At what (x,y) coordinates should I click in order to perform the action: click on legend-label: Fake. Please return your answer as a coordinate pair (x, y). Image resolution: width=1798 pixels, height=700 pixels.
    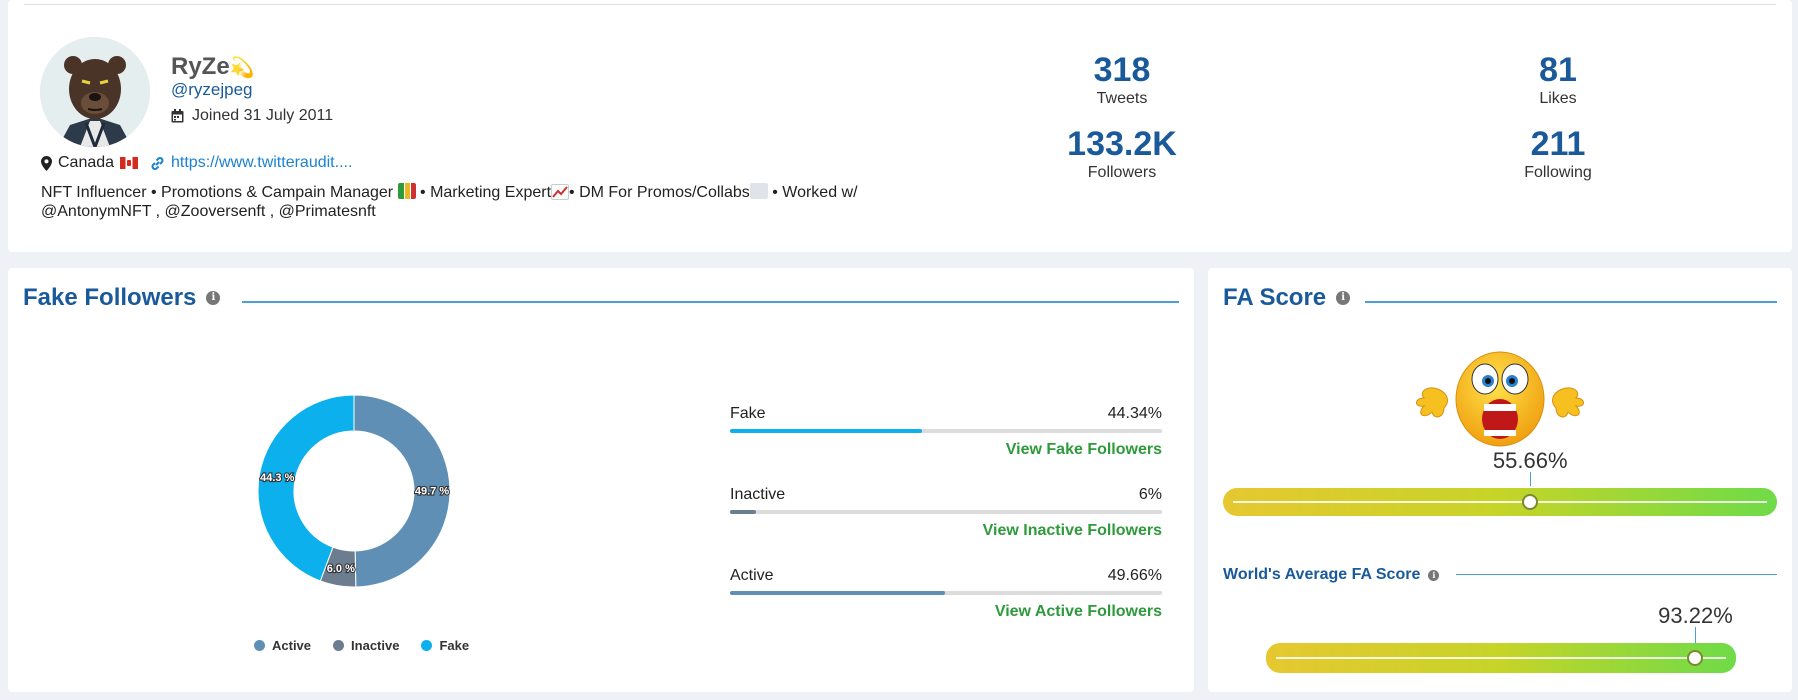
    Looking at the image, I should click on (454, 645).